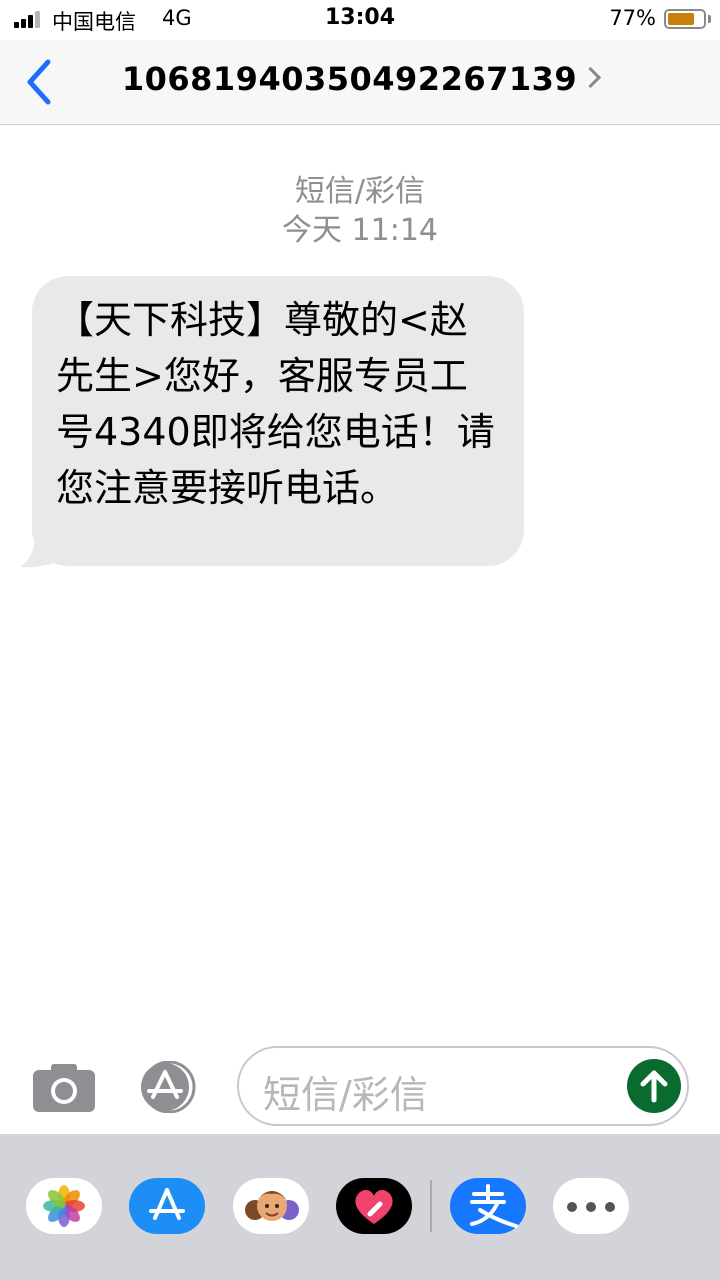 This screenshot has height=1280, width=720. Describe the element at coordinates (349, 79) in the screenshot. I see `contact-number: 1068194035049226713​9` at that location.